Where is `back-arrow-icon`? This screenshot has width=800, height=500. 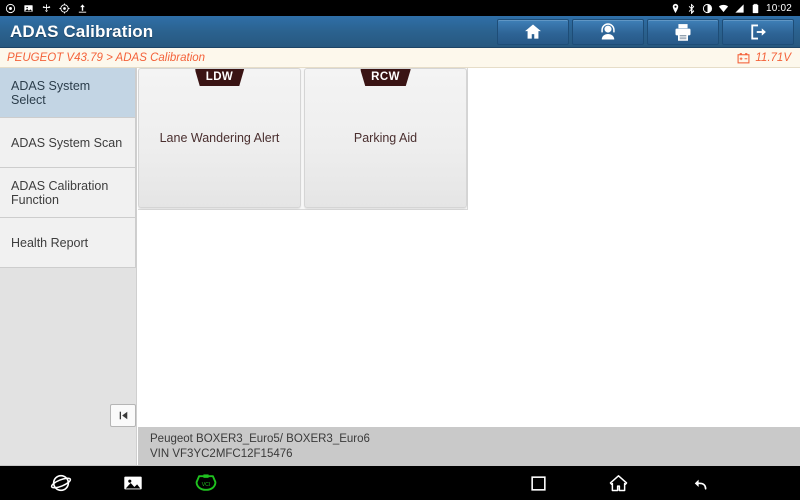
back-arrow-icon is located at coordinates (700, 484).